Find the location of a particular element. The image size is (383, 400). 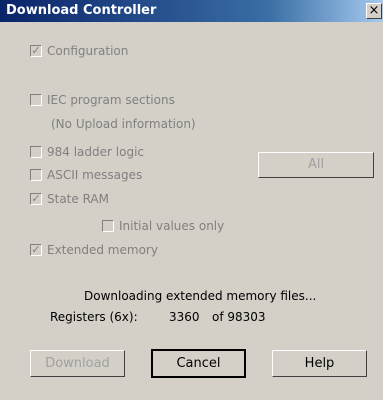

iec-sections-checkbox: IEC program sections is located at coordinates (102, 100).